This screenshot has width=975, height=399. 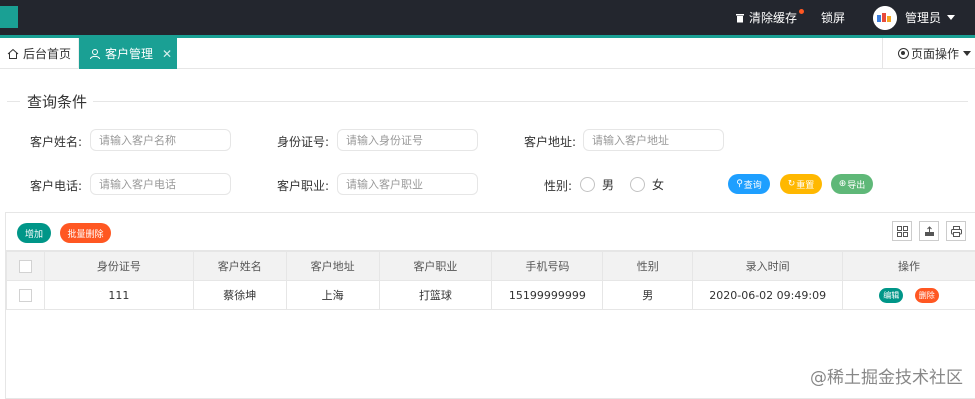 What do you see at coordinates (118, 295) in the screenshot?
I see `cell-id: 111` at bounding box center [118, 295].